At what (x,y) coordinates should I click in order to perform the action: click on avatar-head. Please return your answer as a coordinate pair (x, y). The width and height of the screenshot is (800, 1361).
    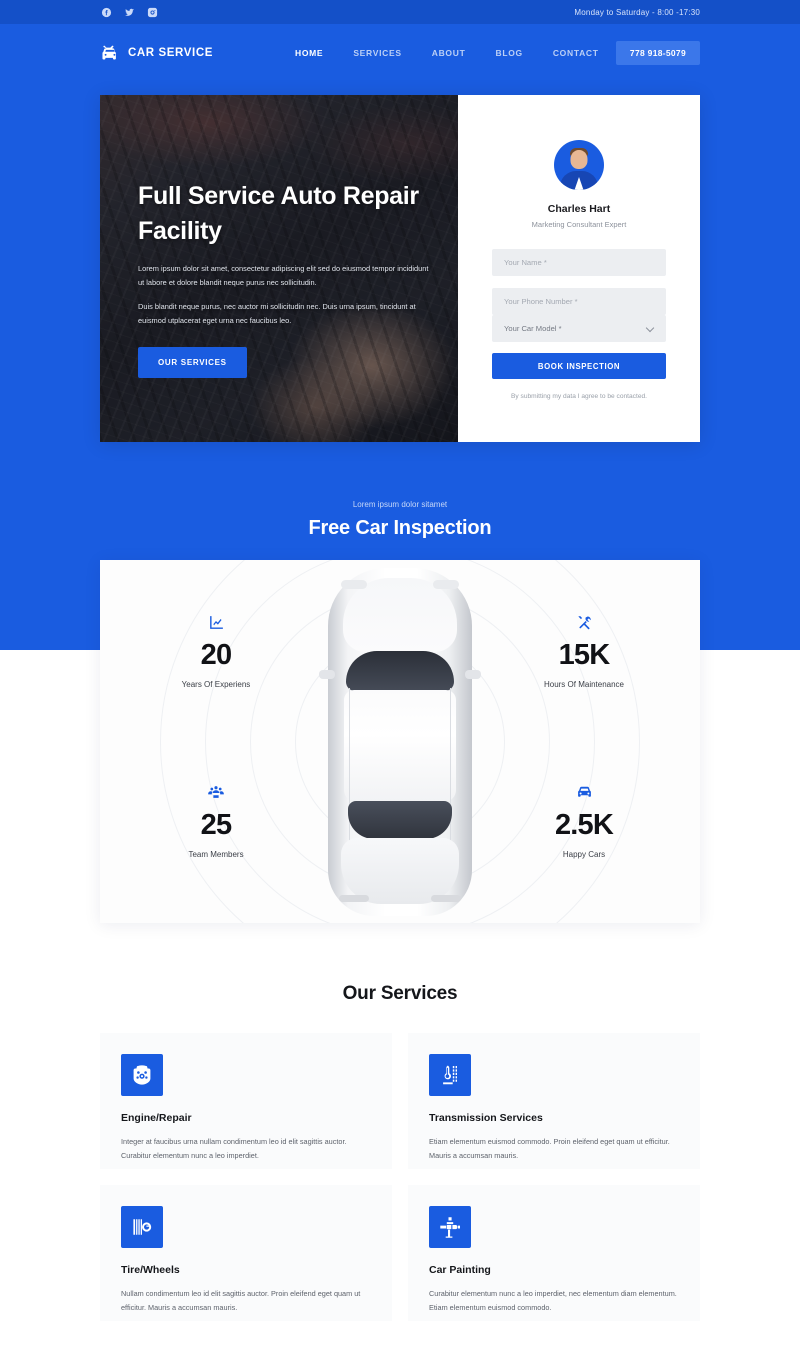
    Looking at the image, I should click on (579, 159).